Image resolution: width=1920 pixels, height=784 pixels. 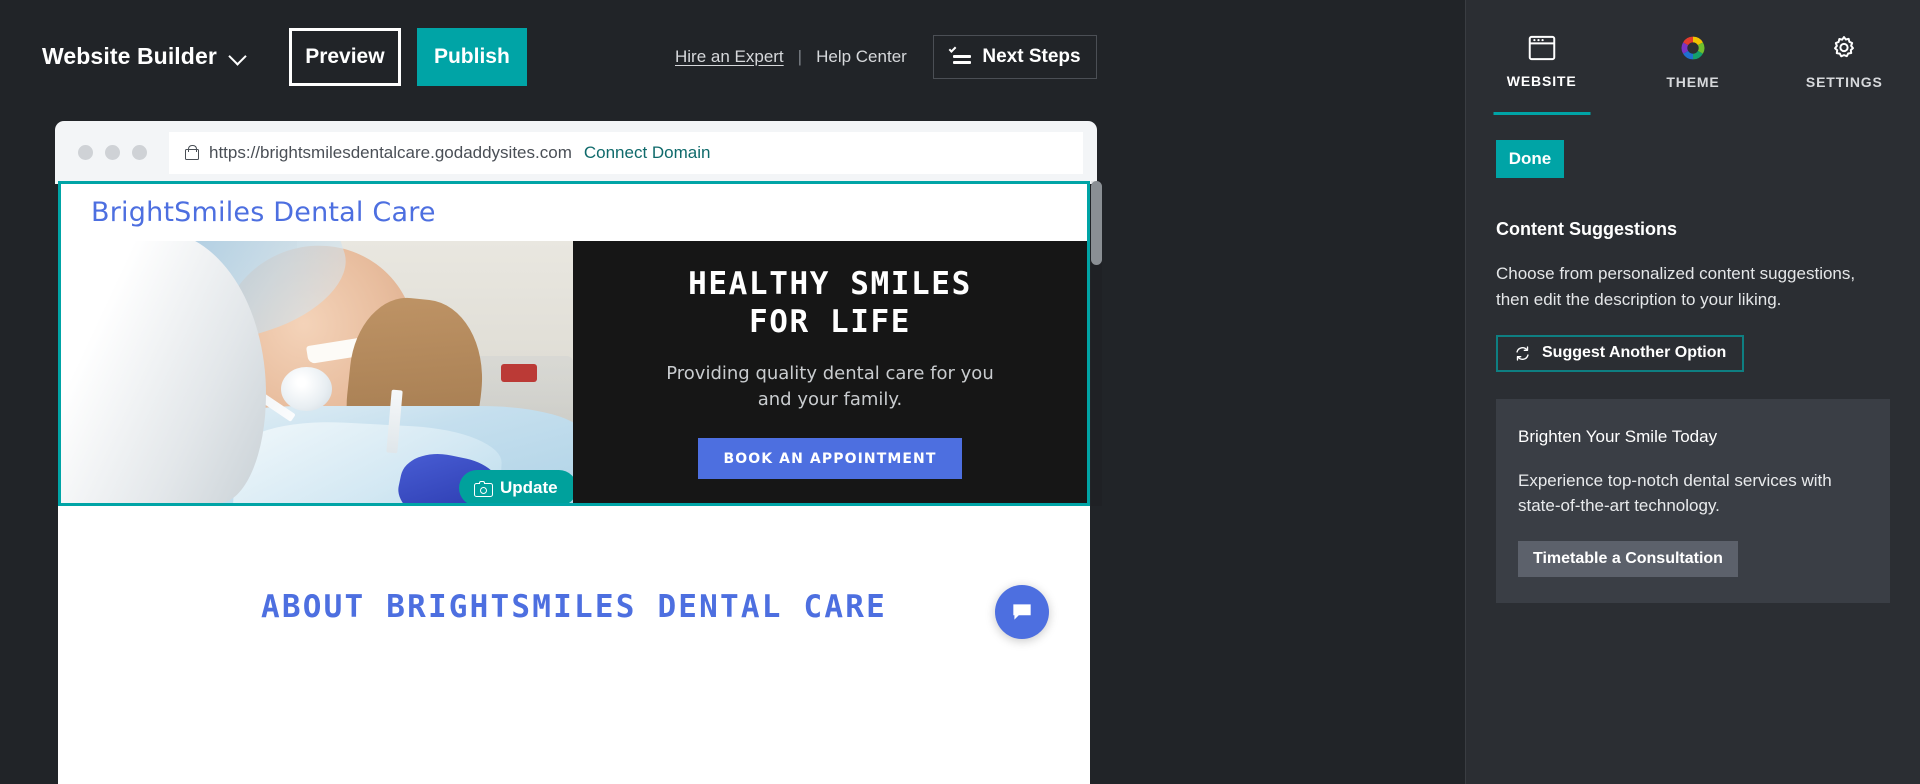 I want to click on gear-icon, so click(x=1844, y=46).